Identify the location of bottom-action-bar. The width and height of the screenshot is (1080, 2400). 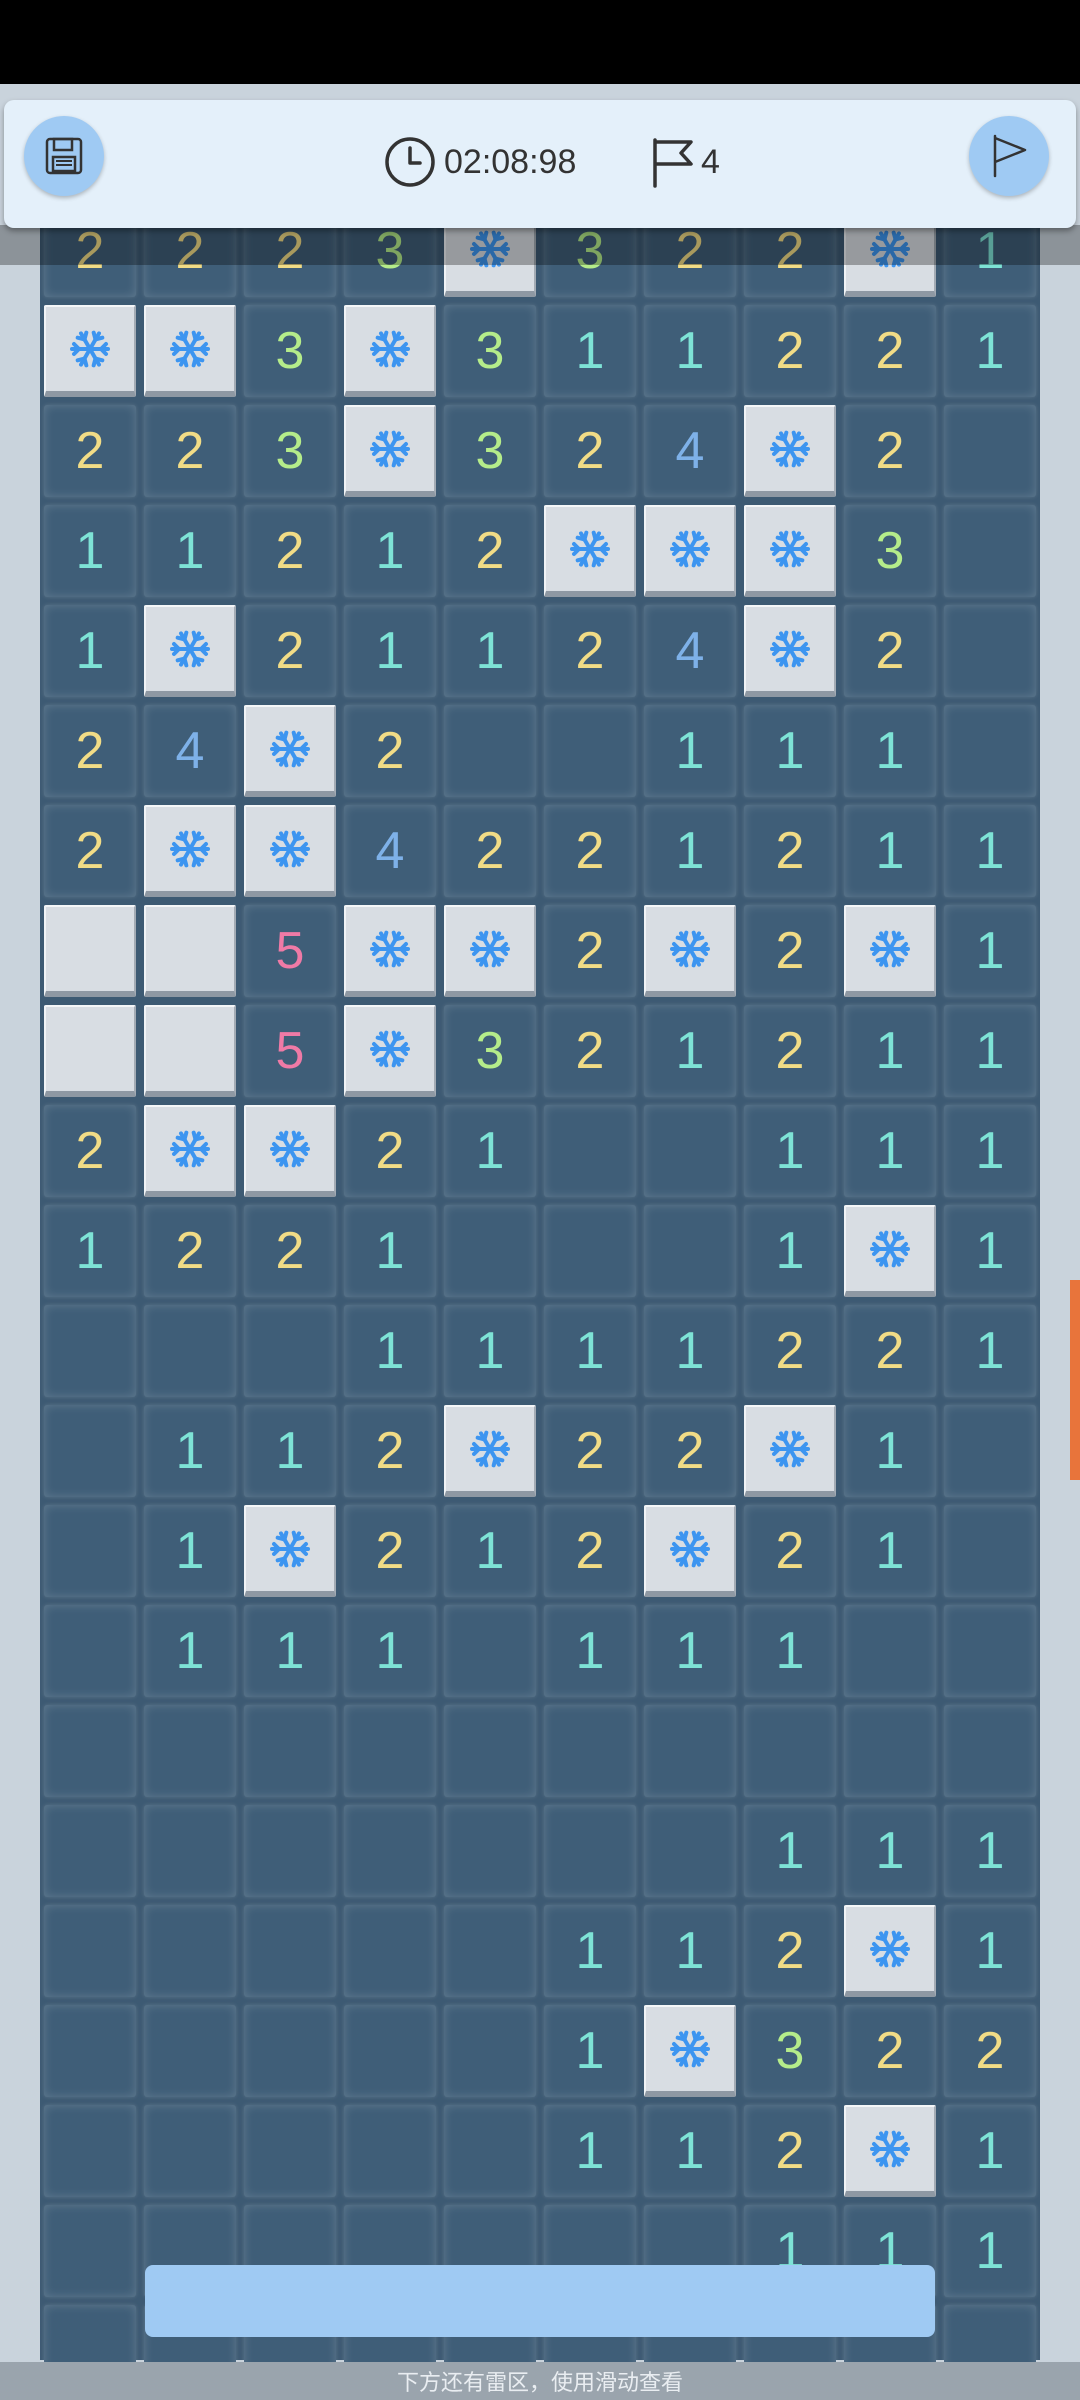
(540, 2301).